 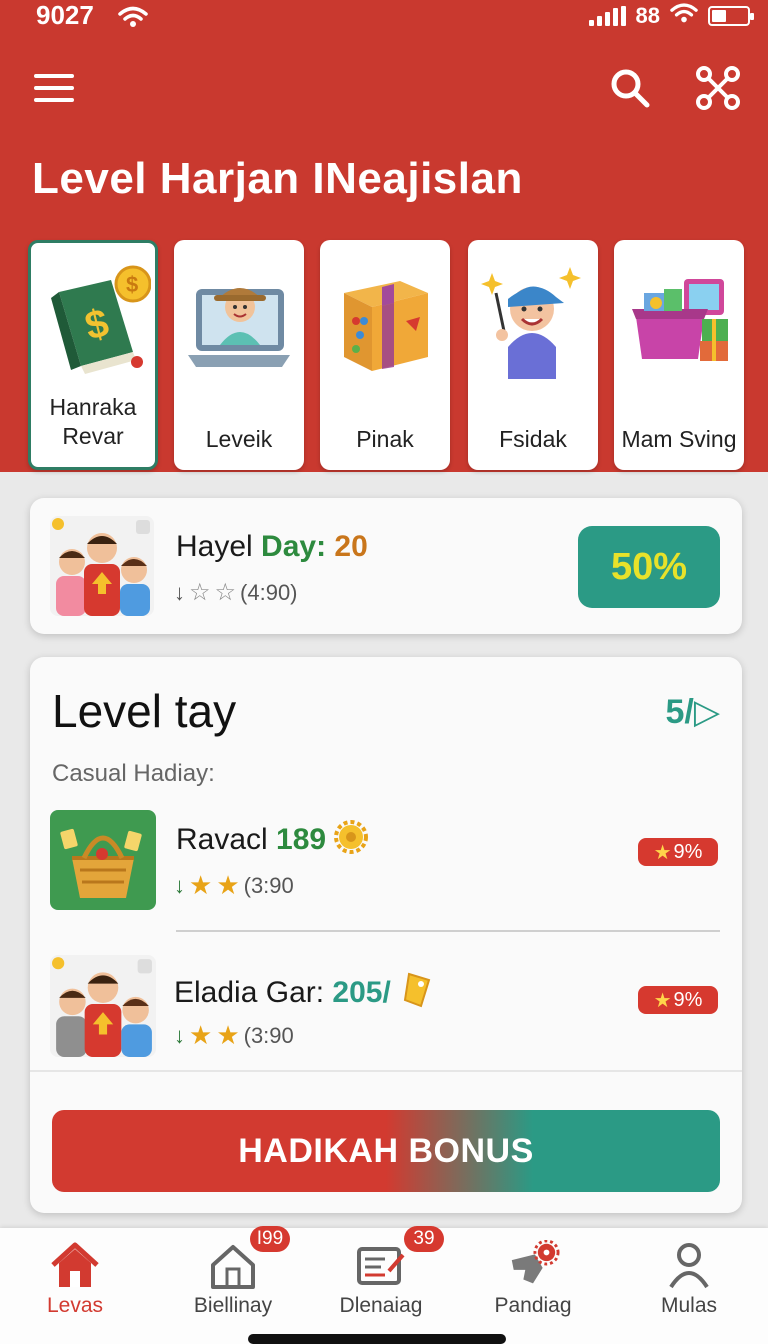 What do you see at coordinates (385, 439) in the screenshot?
I see `category-label: Pinak` at bounding box center [385, 439].